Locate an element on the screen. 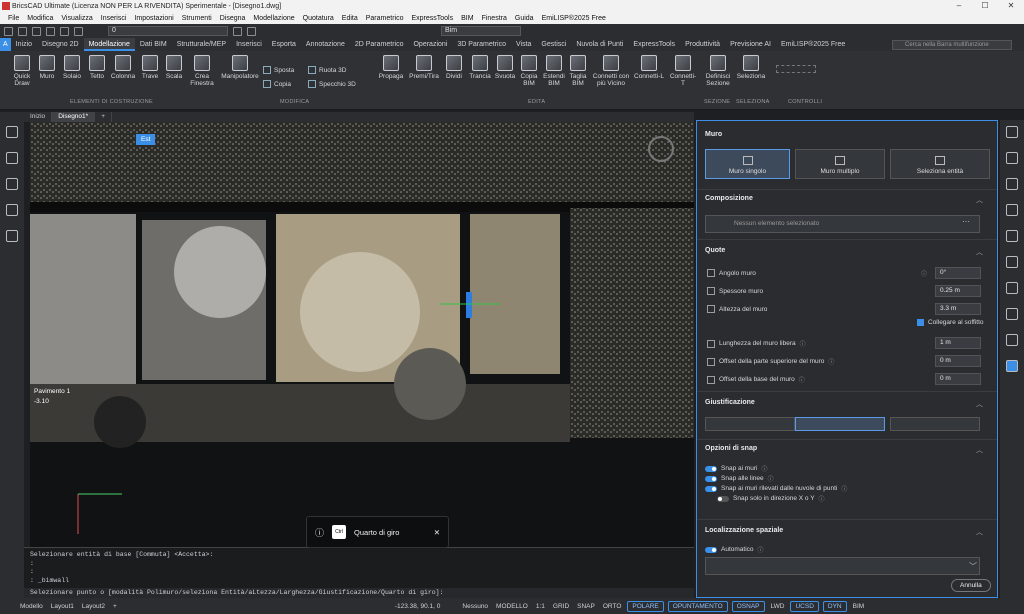  ruota-3d-tool: Ruota 3D is located at coordinates (327, 70).